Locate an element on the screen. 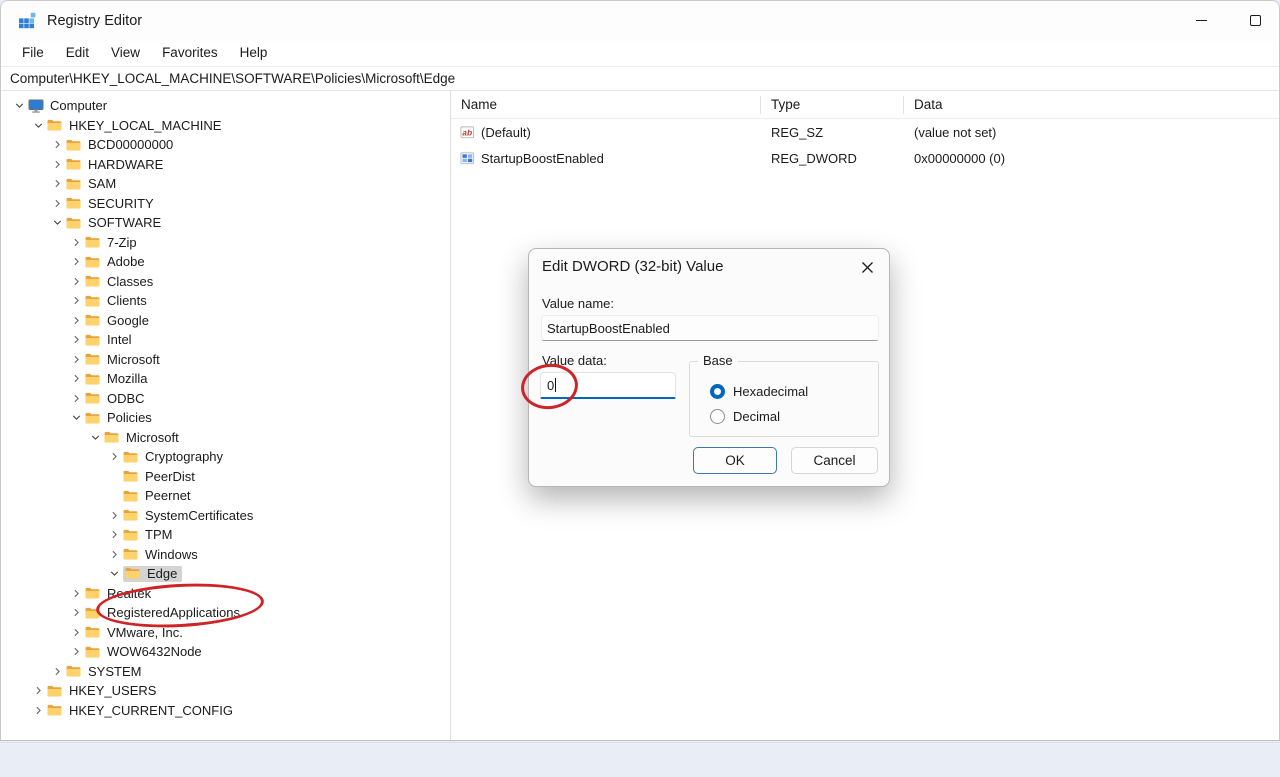 The height and width of the screenshot is (777, 1280). tree-item-7-zip: 7-Zip is located at coordinates (225, 243).